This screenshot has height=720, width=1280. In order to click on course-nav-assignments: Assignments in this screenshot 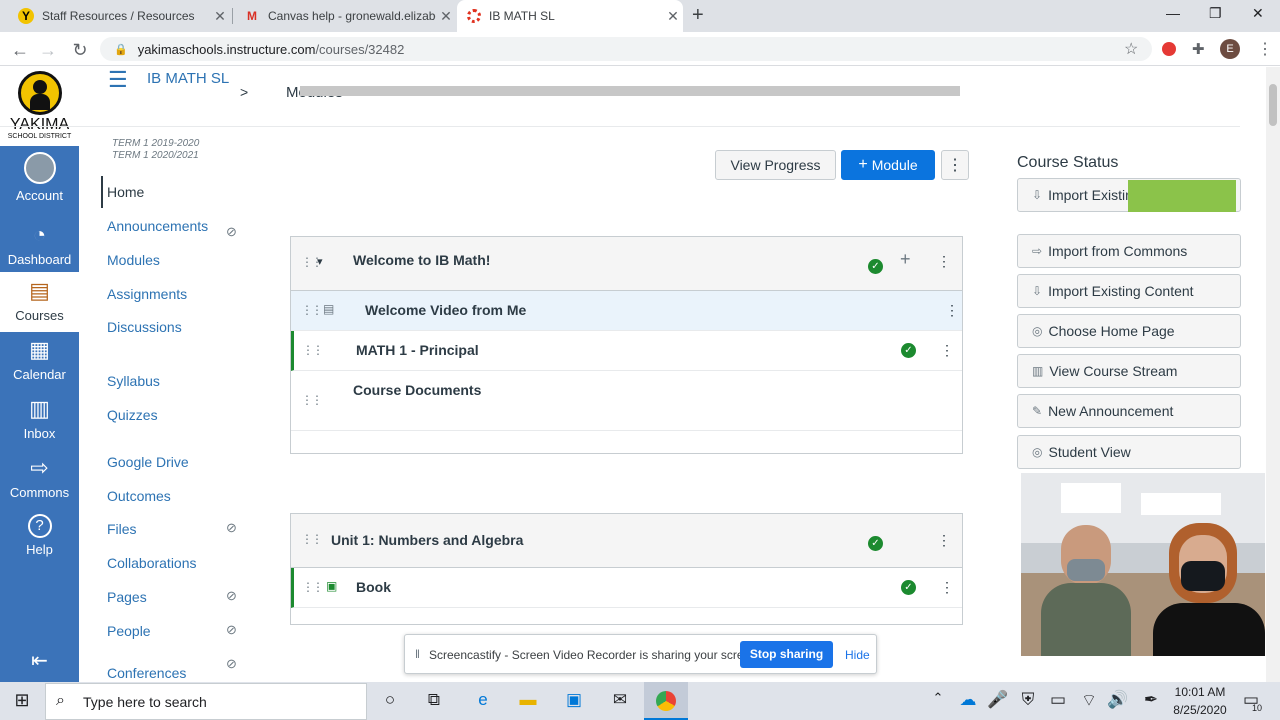, I will do `click(147, 294)`.